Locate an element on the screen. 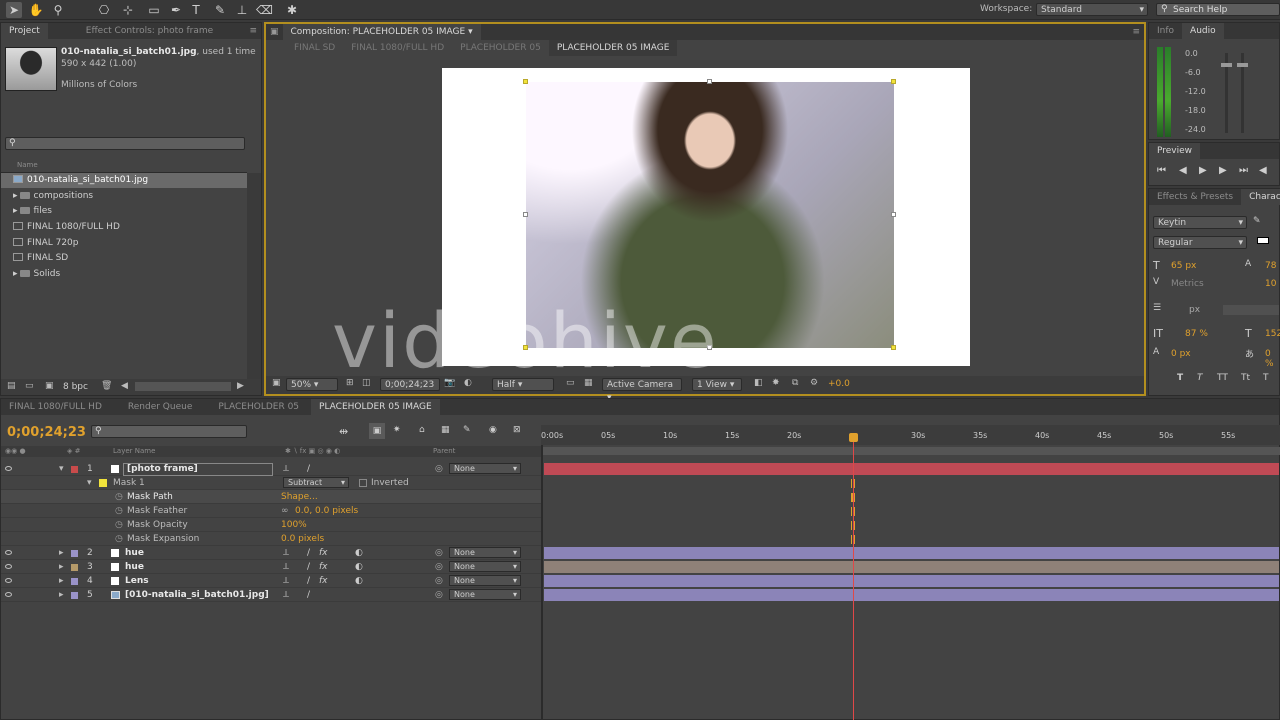 The image size is (1280, 720). mask-vertex-handle is located at coordinates (893, 81).